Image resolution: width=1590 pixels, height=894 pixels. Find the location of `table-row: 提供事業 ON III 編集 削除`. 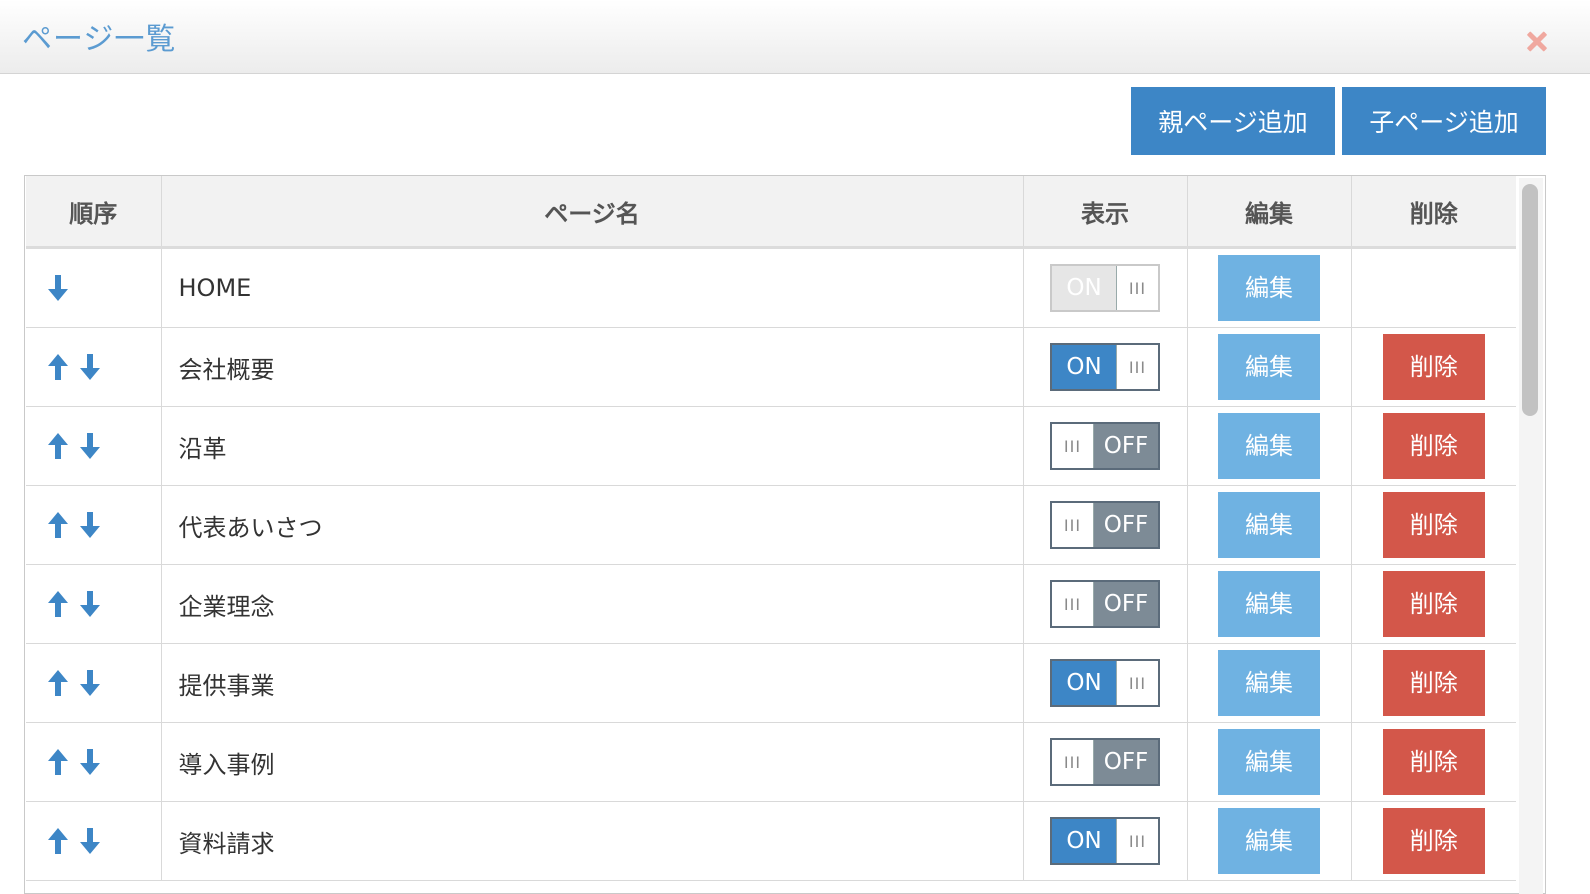

table-row: 提供事業 ON III 編集 削除 is located at coordinates (771, 683).